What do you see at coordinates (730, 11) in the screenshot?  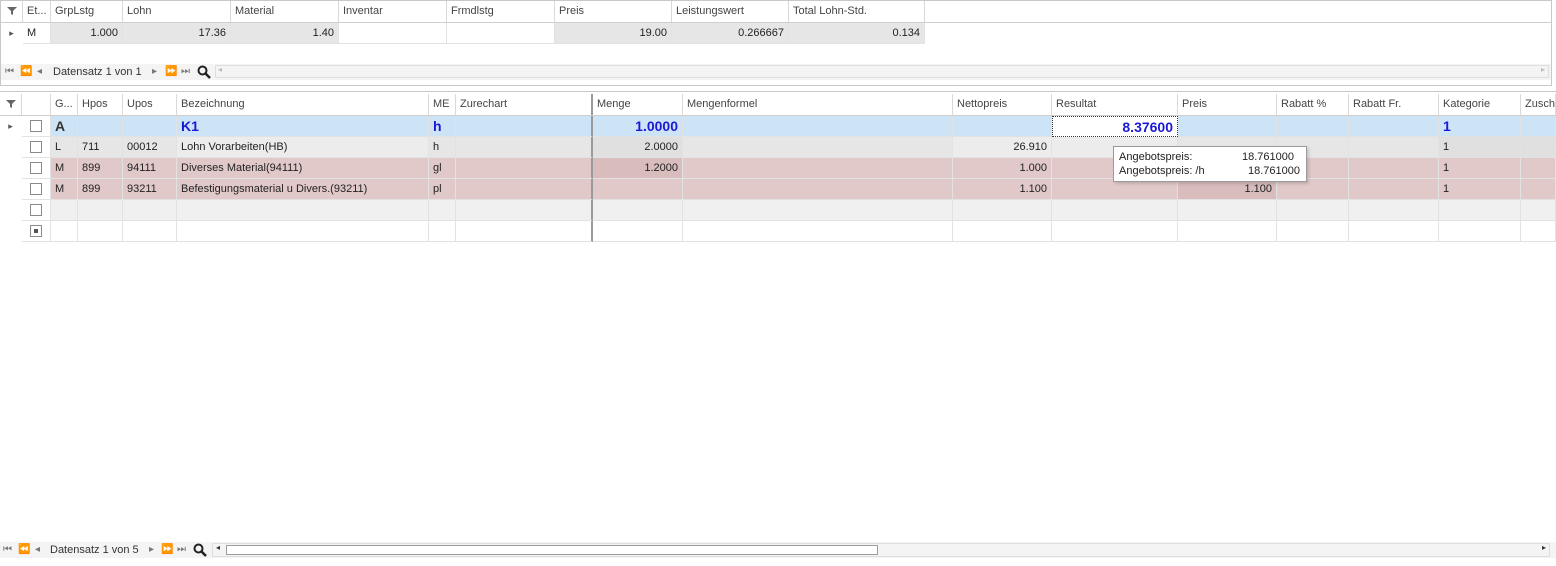 I see `col-header-leistungswert: Leistungswert` at bounding box center [730, 11].